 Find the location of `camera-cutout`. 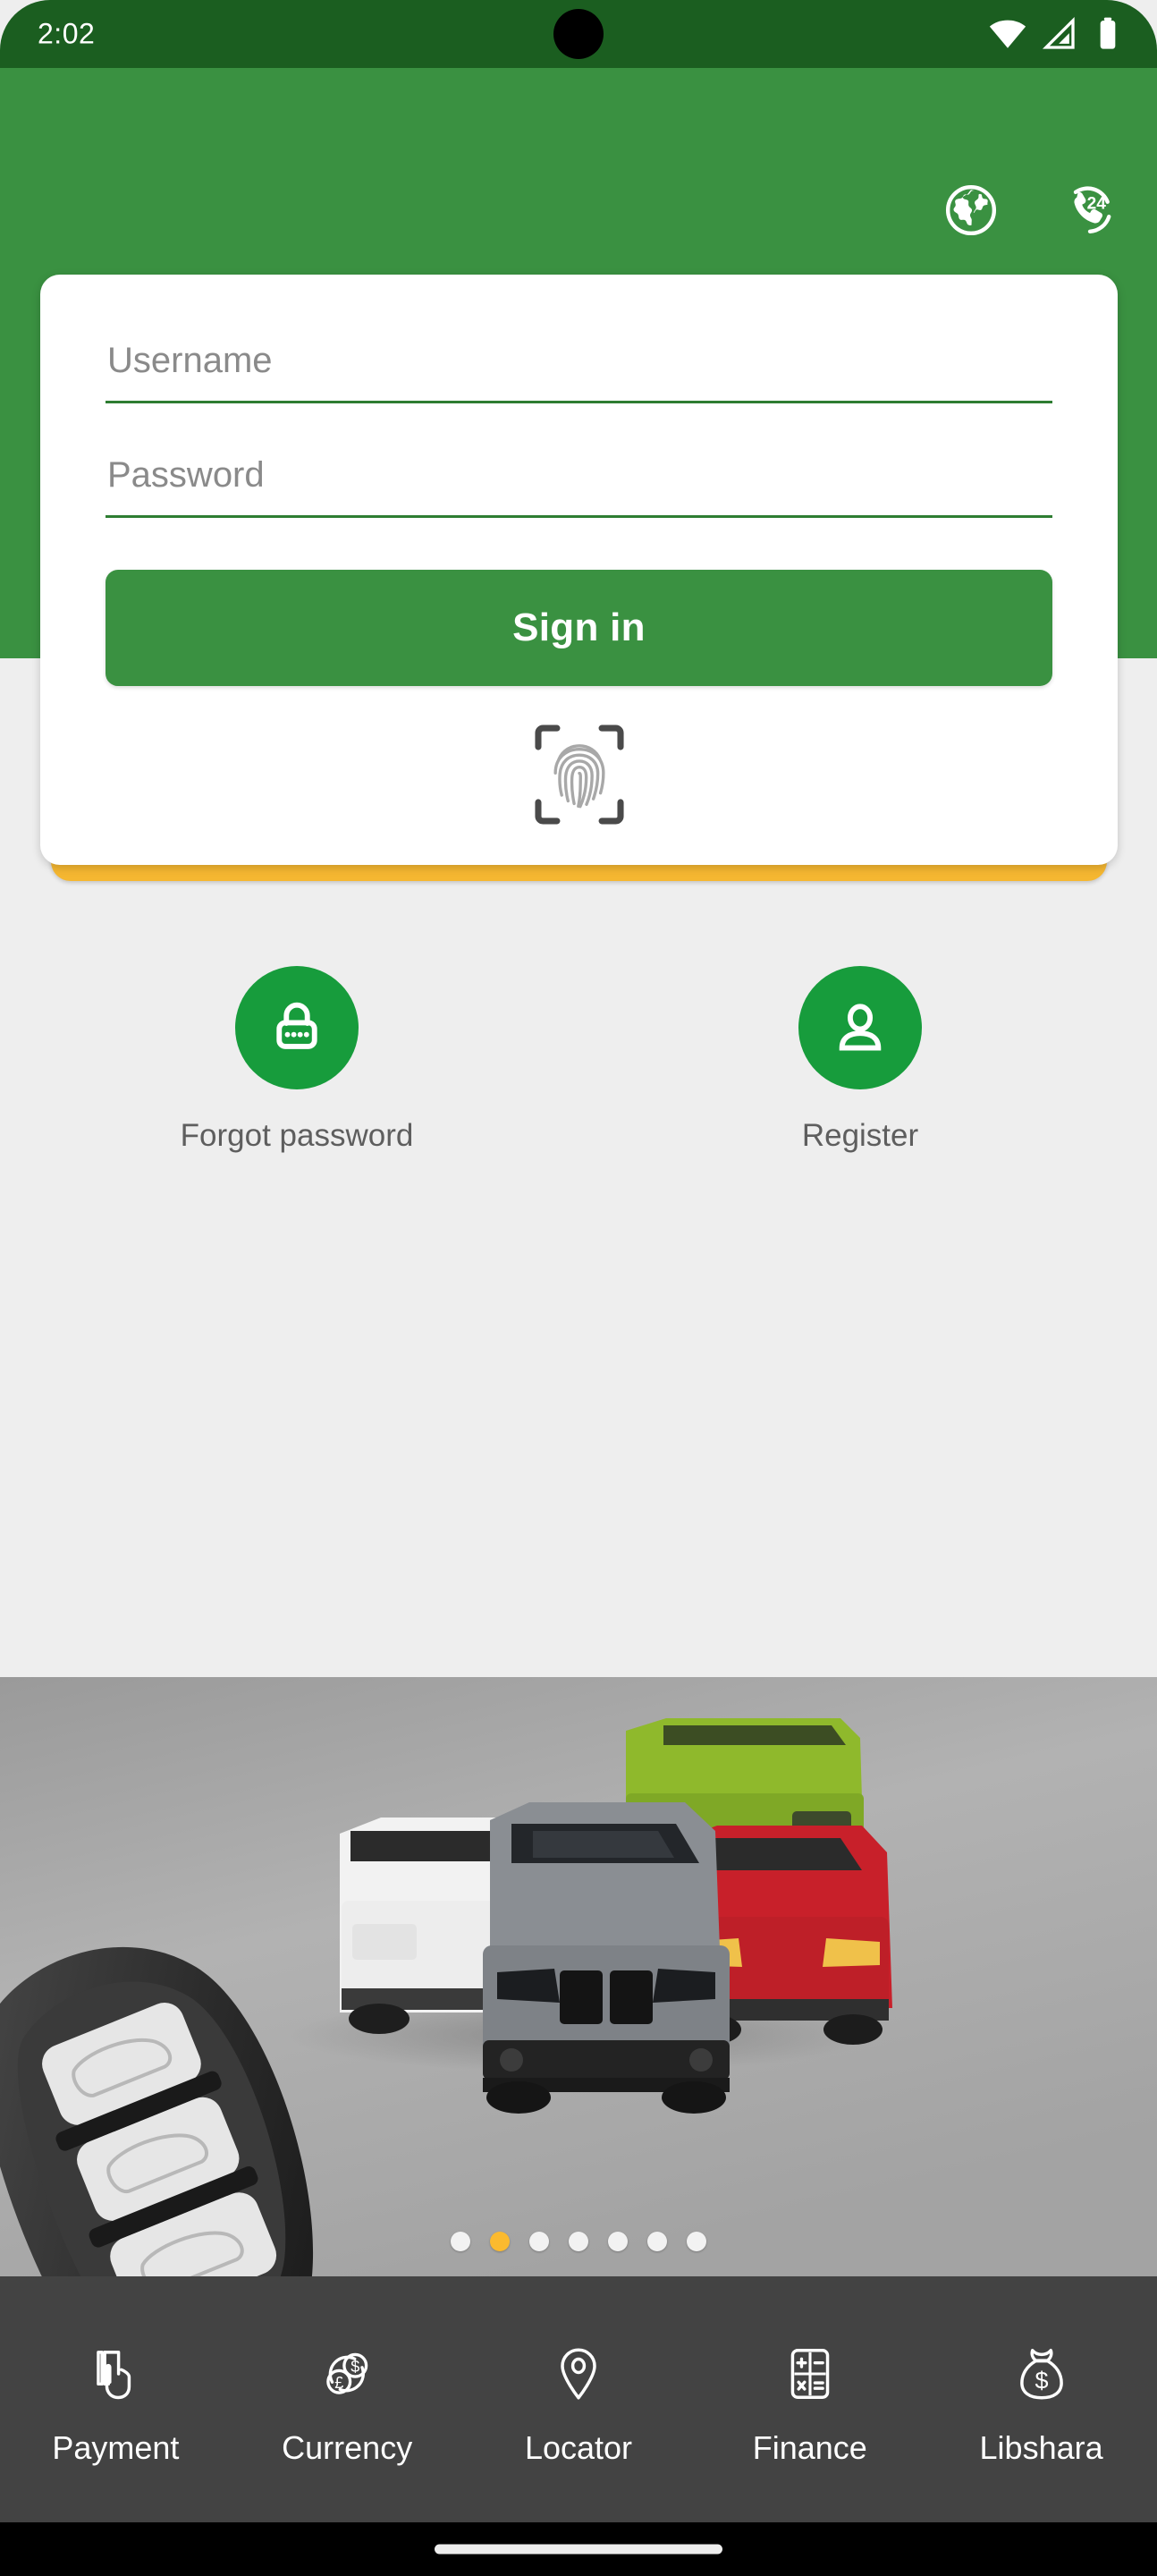

camera-cutout is located at coordinates (578, 34).